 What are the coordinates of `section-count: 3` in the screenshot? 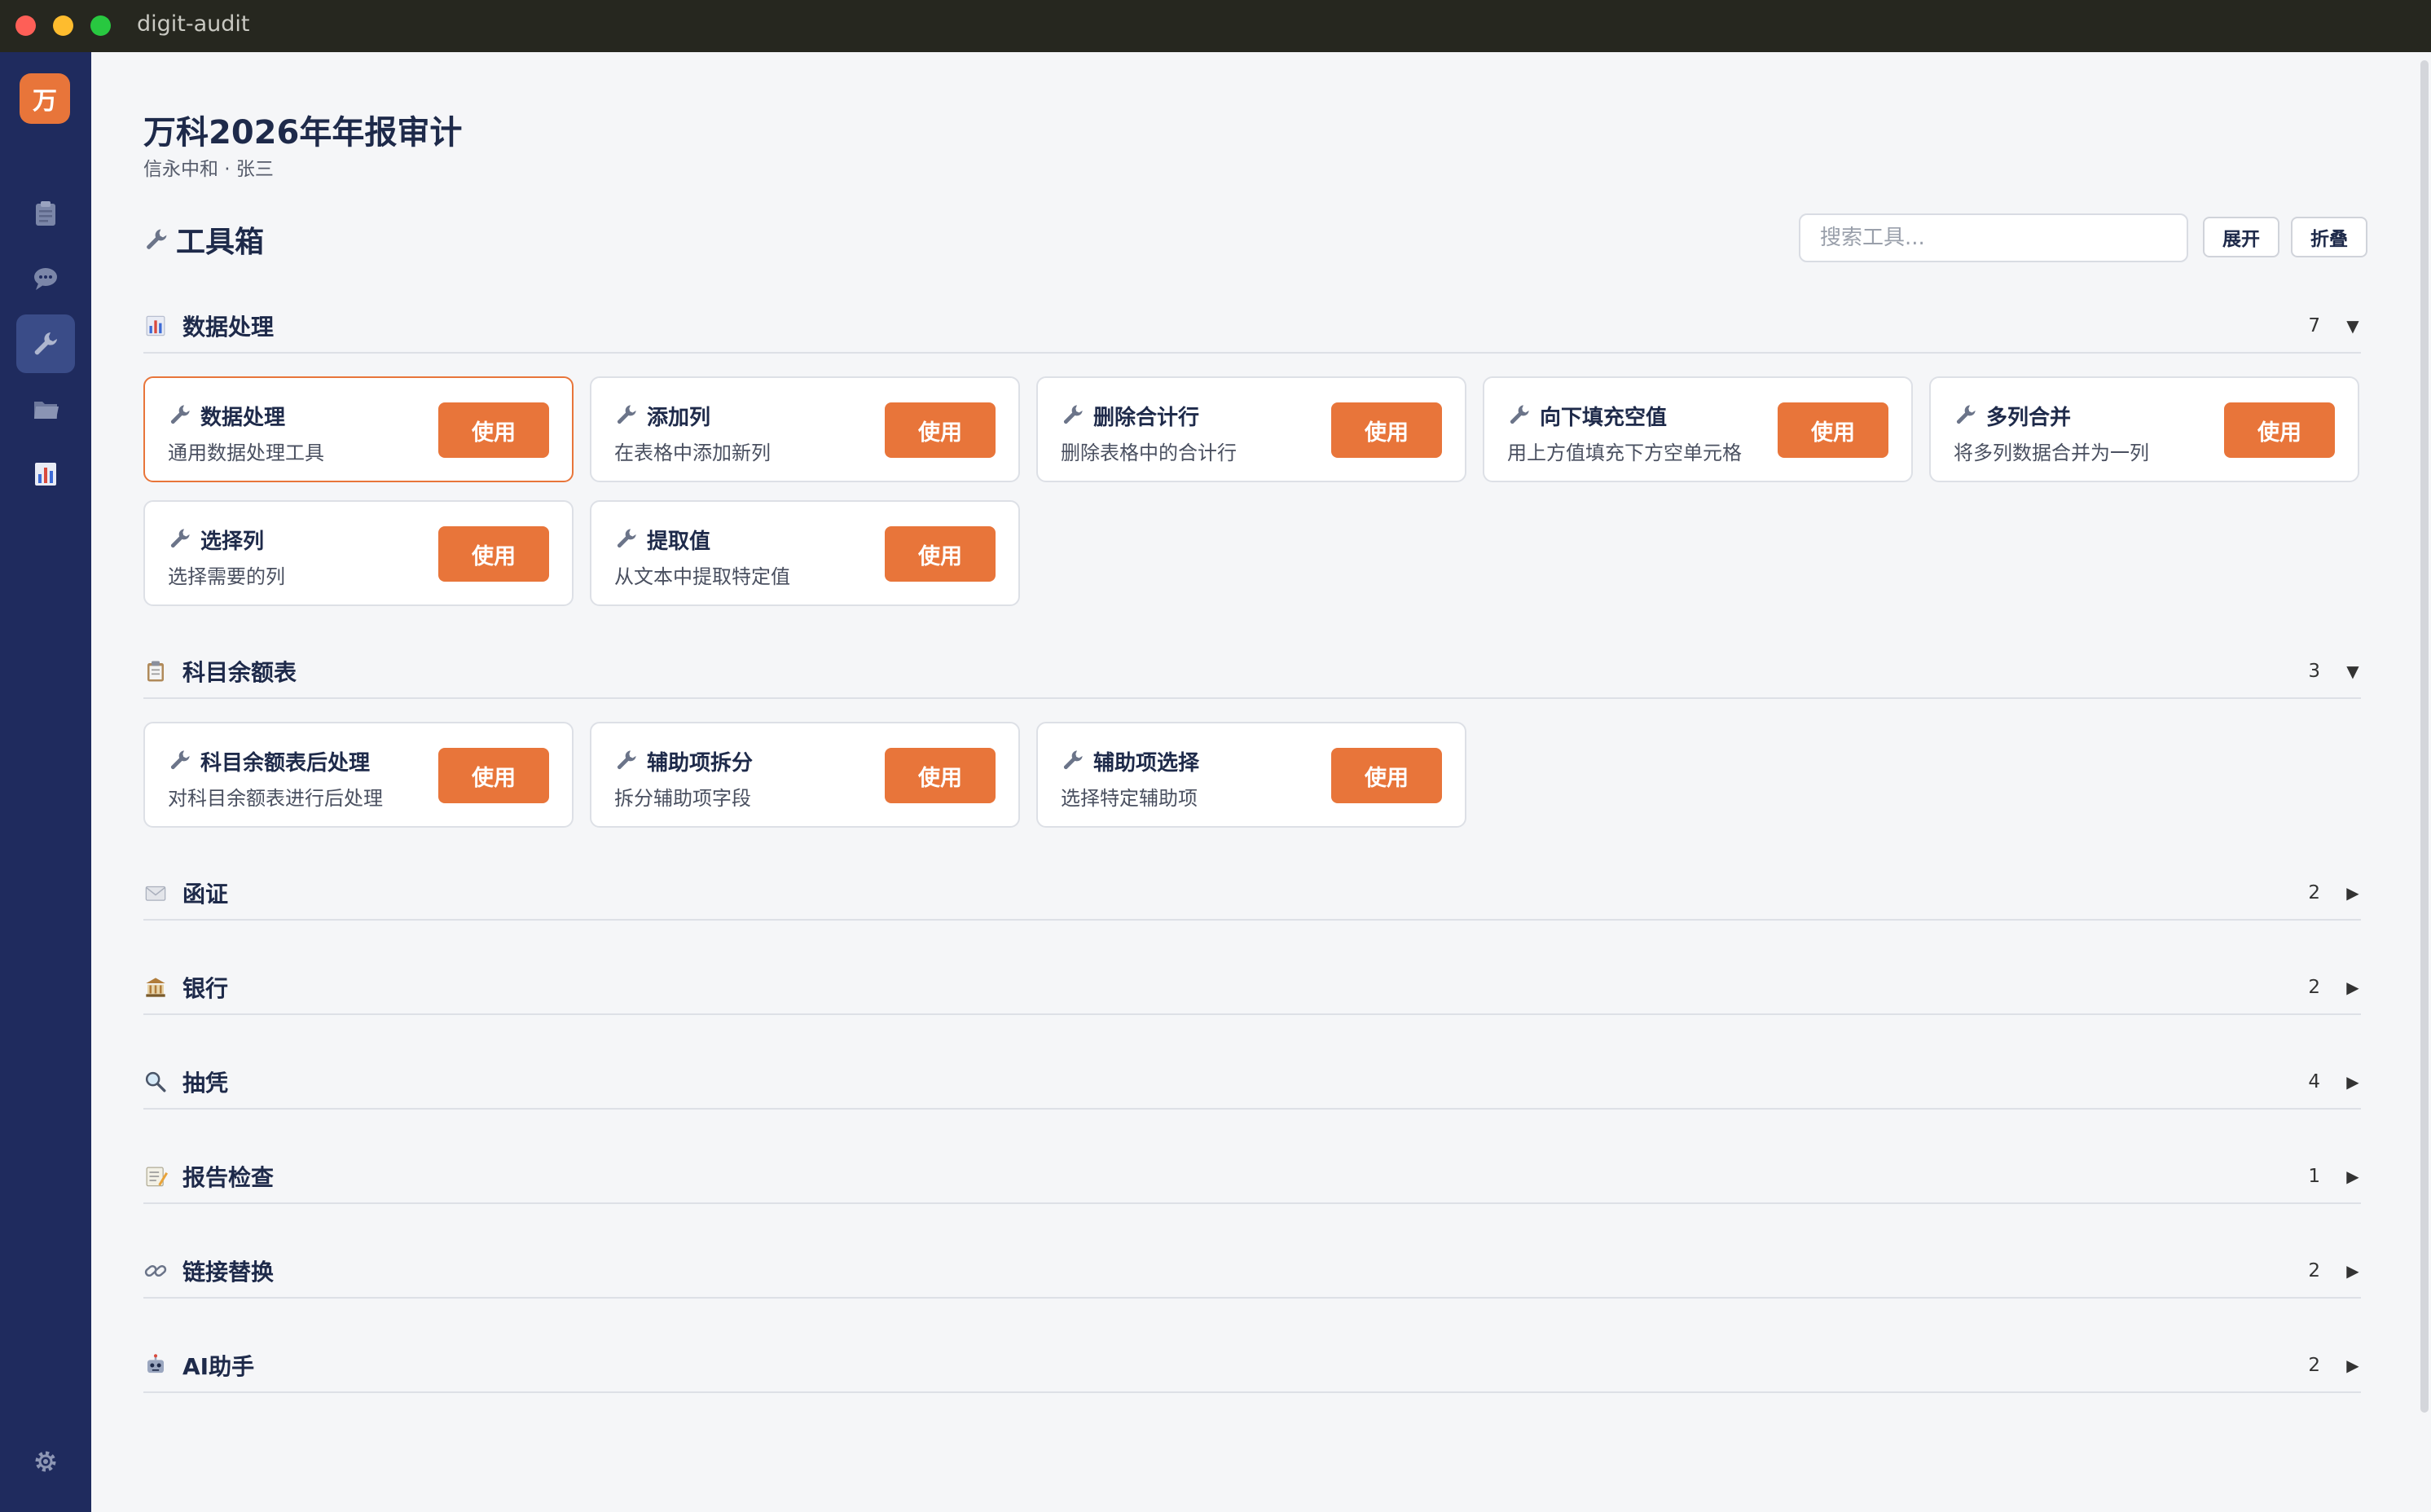 It's located at (2314, 671).